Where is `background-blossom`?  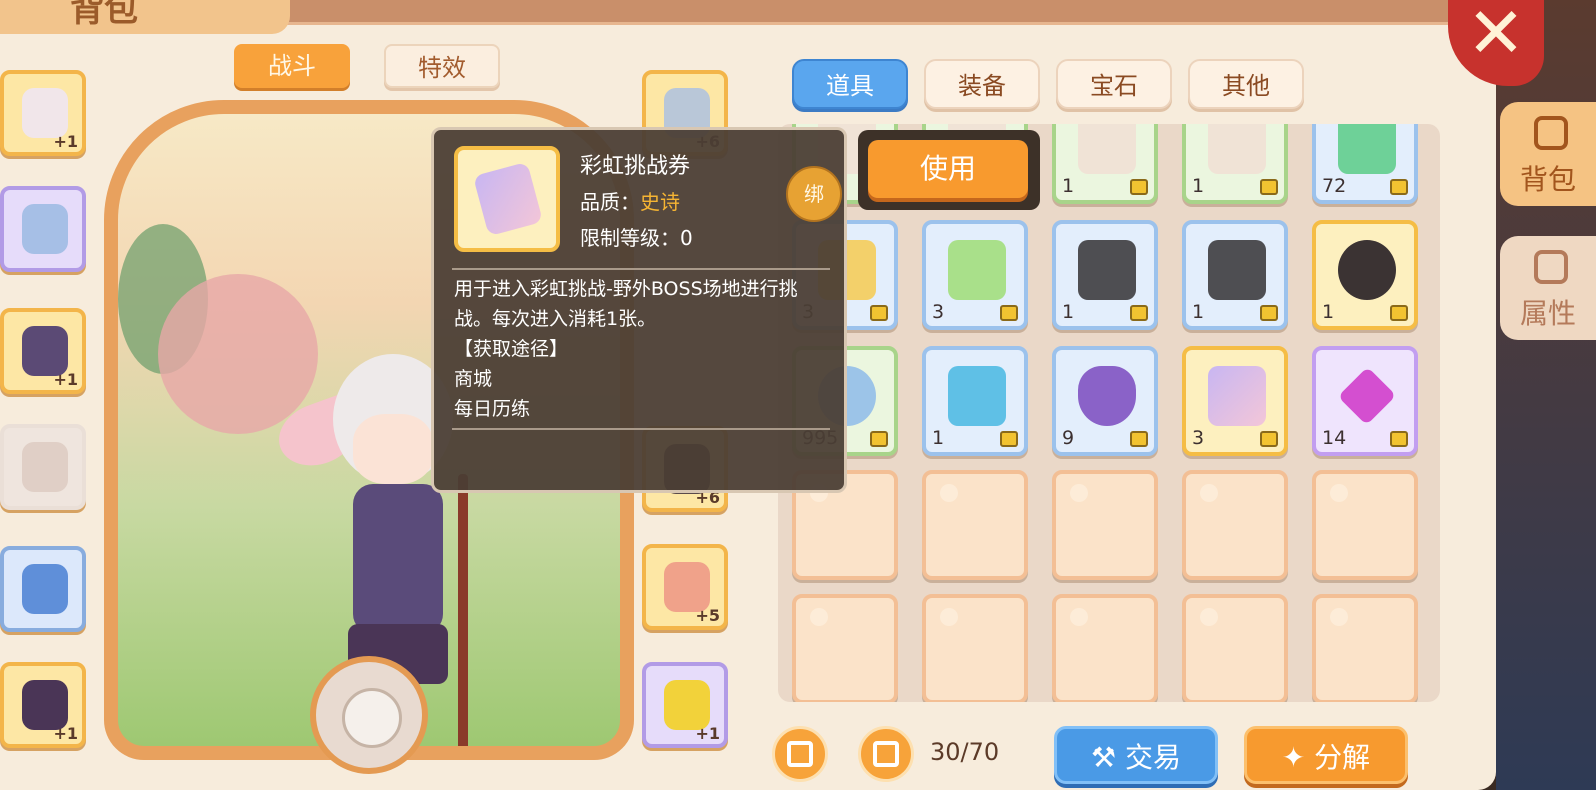 background-blossom is located at coordinates (238, 354).